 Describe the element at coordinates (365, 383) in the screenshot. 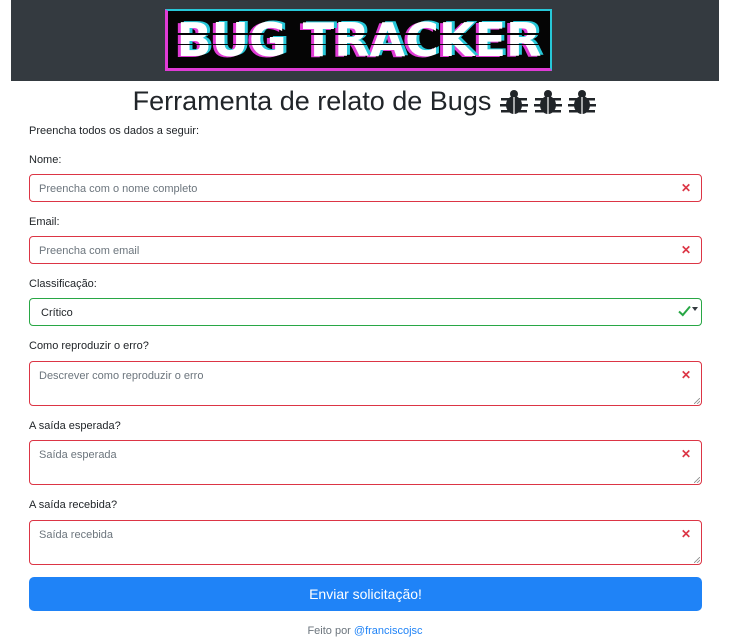

I see `reproduce-textarea: Descrever como reproduzir o erro ✕` at that location.